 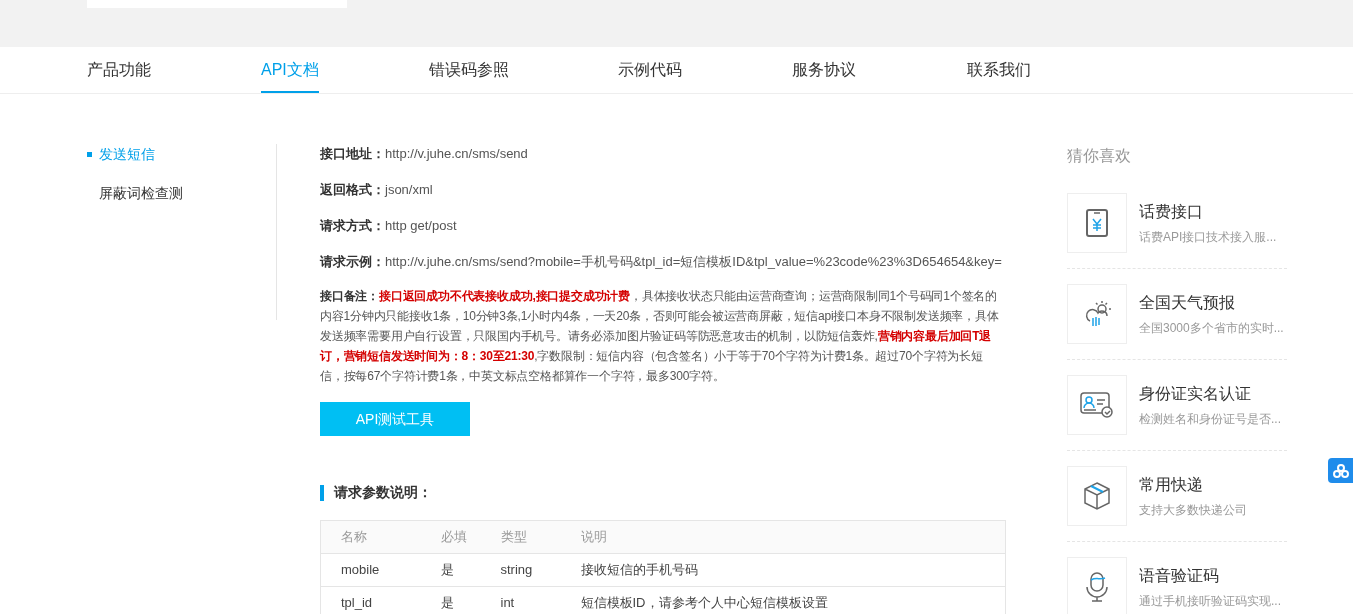 I want to click on id-card-icon, so click(x=1097, y=405).